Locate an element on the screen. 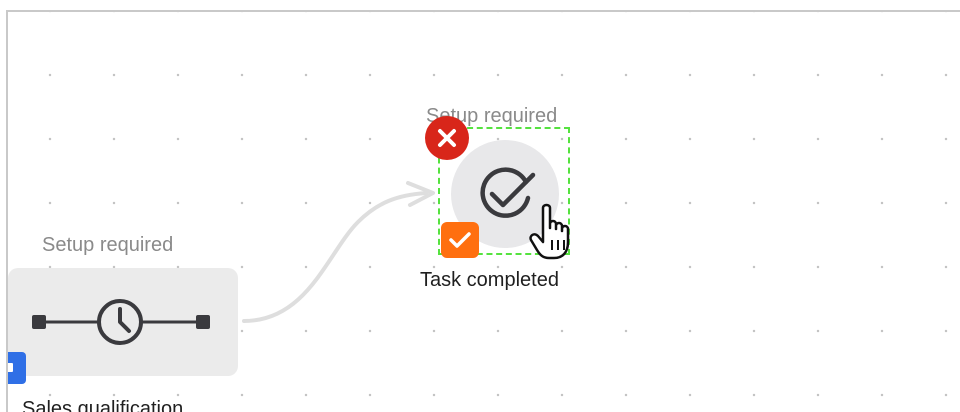 The width and height of the screenshot is (960, 412). delete-node-button is located at coordinates (447, 138).